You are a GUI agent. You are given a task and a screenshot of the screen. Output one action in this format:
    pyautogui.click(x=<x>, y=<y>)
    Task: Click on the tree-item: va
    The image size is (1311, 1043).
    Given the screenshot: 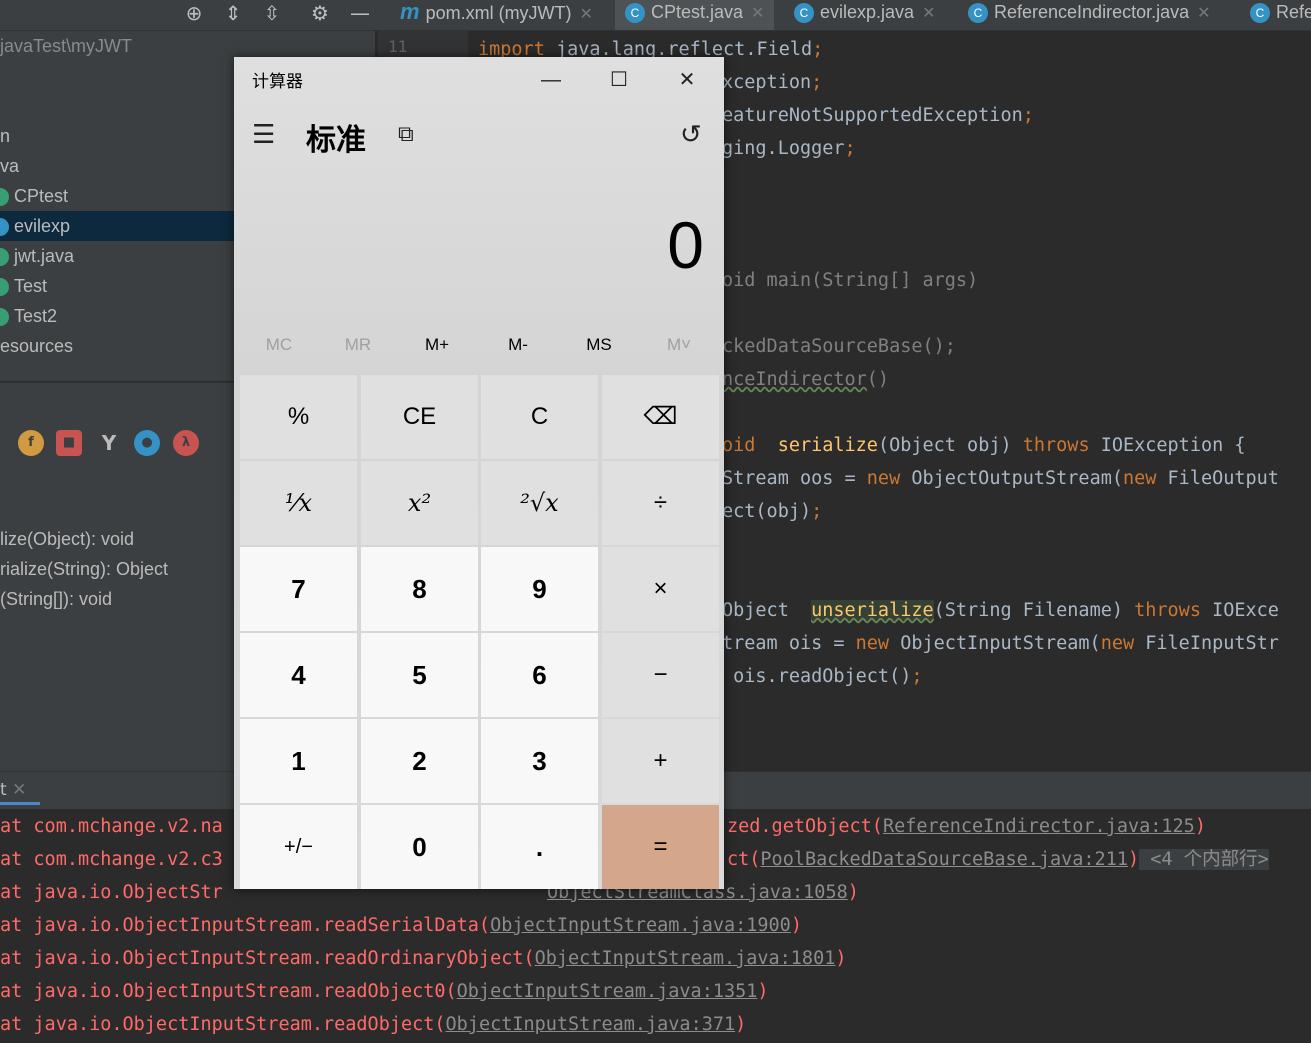 What is the action you would take?
    pyautogui.click(x=9, y=166)
    